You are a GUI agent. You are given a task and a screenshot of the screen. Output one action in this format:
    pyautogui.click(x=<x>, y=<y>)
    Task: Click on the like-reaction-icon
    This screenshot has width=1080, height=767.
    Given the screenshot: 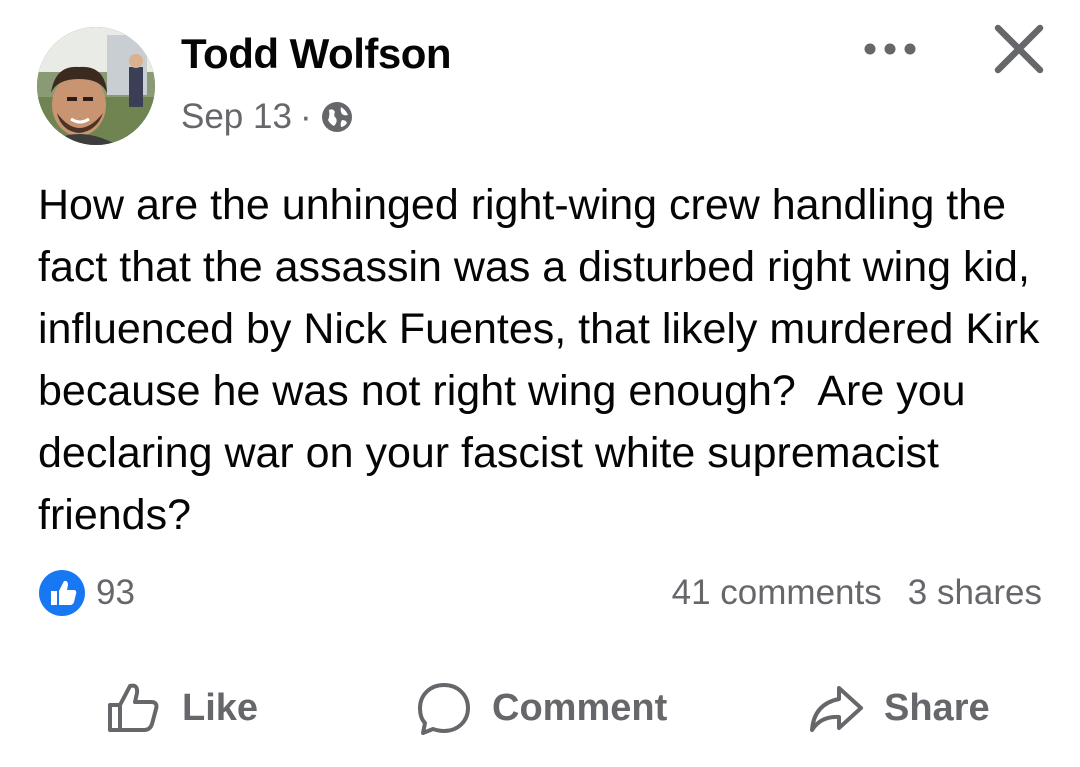 What is the action you would take?
    pyautogui.click(x=62, y=593)
    